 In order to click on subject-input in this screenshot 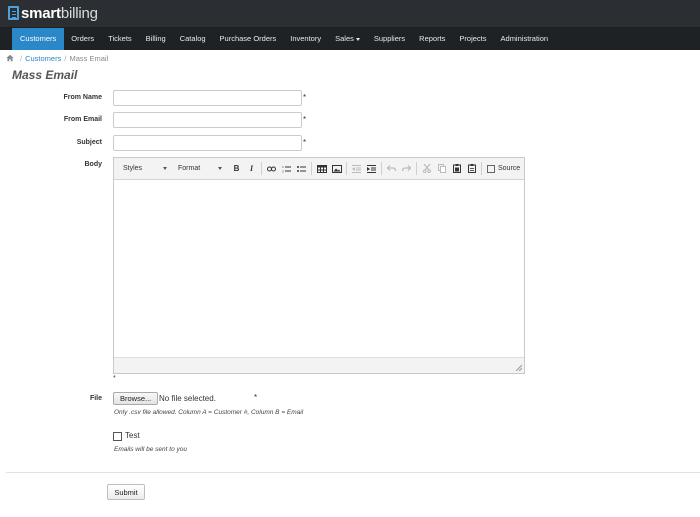, I will do `click(207, 143)`.